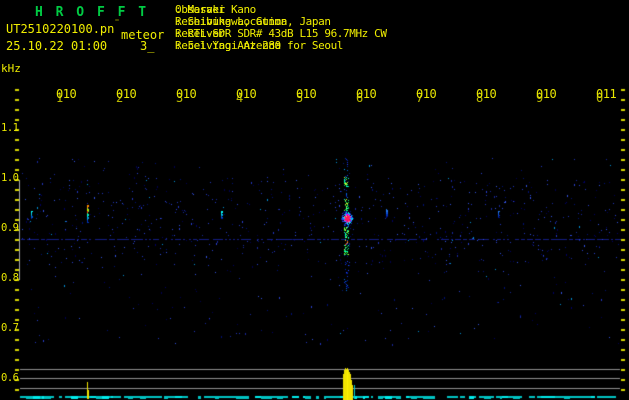 The width and height of the screenshot is (629, 400). I want to click on freq-label: 1.0, so click(10, 178).